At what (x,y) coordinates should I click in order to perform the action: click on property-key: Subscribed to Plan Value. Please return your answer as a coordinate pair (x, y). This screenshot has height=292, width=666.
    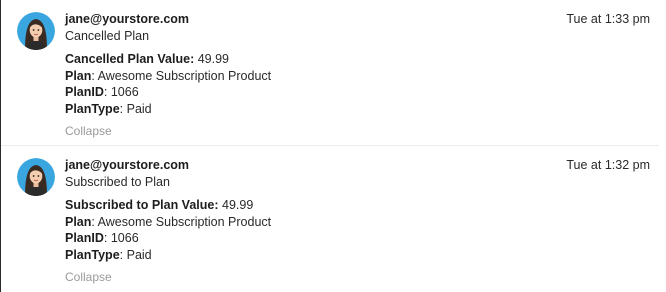
    Looking at the image, I should click on (140, 205).